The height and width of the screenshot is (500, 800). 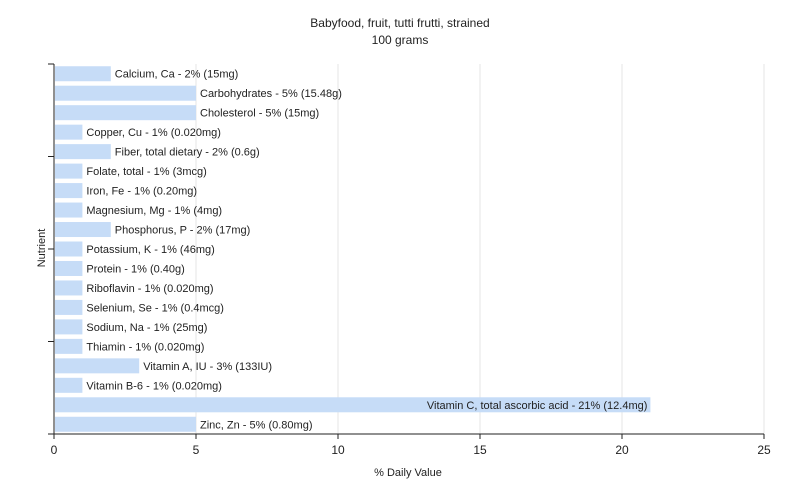 I want to click on bar-label-13: Sodium, Na - 1% (25mg), so click(x=146, y=328).